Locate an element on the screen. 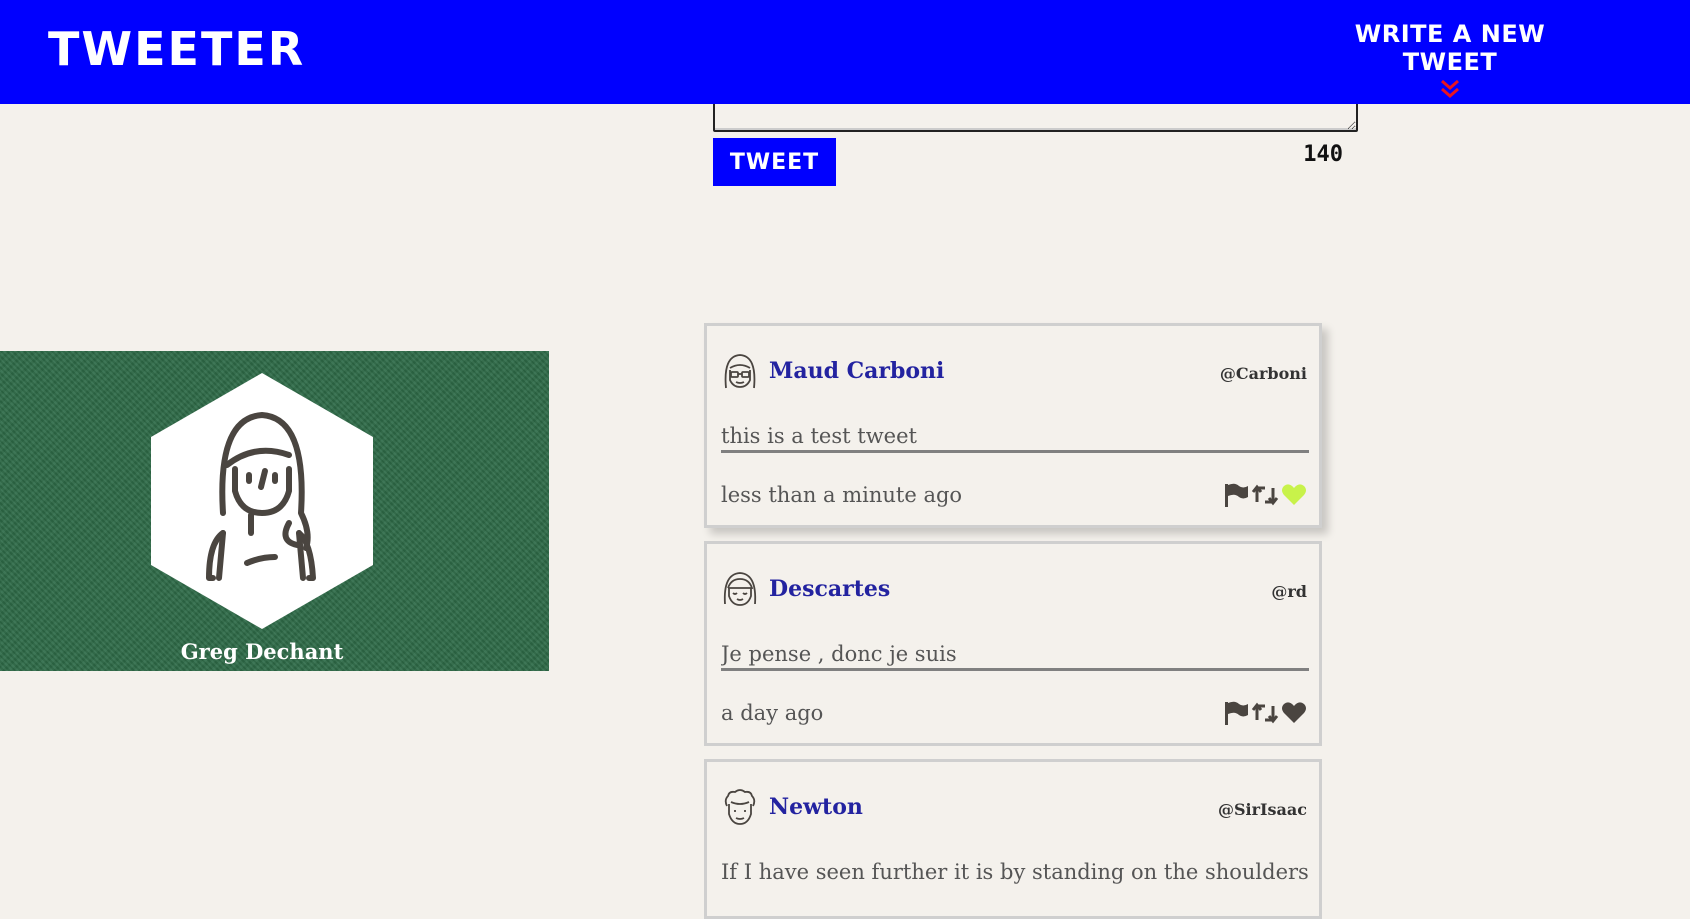  tweet-submit-button: Tweet is located at coordinates (774, 162).